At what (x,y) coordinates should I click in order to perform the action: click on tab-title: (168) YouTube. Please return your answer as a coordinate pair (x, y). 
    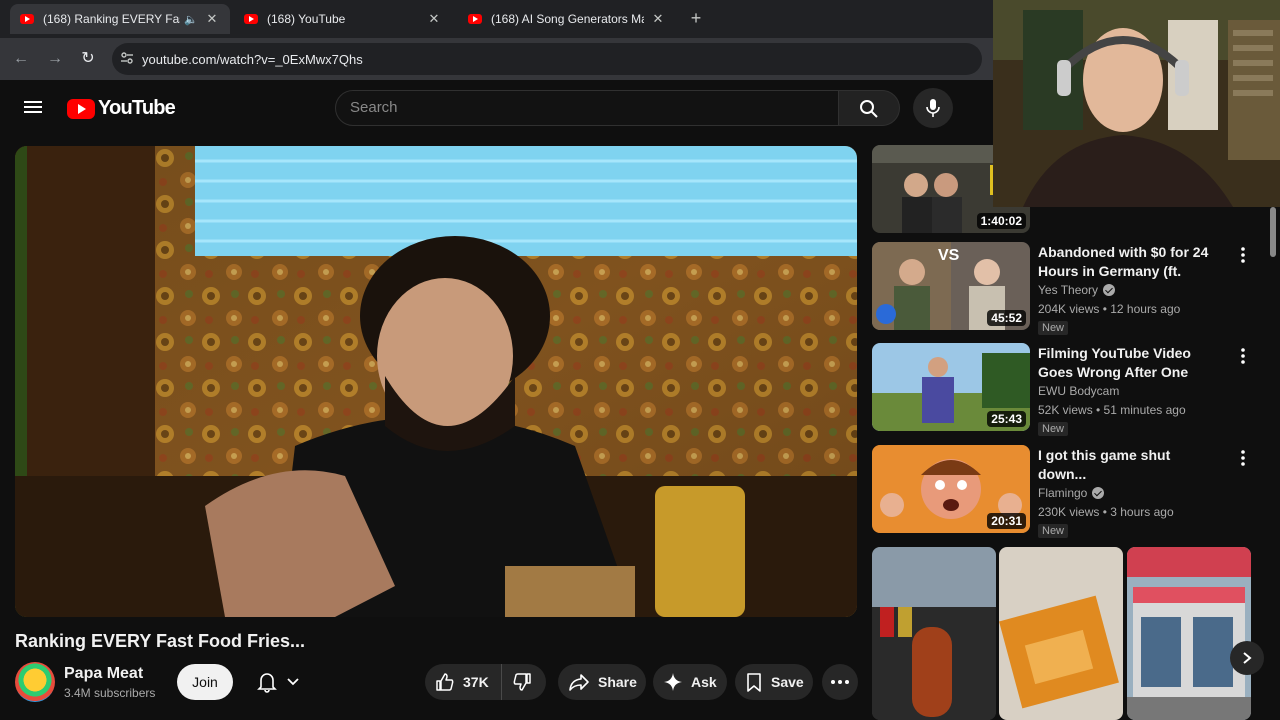
    Looking at the image, I should click on (306, 19).